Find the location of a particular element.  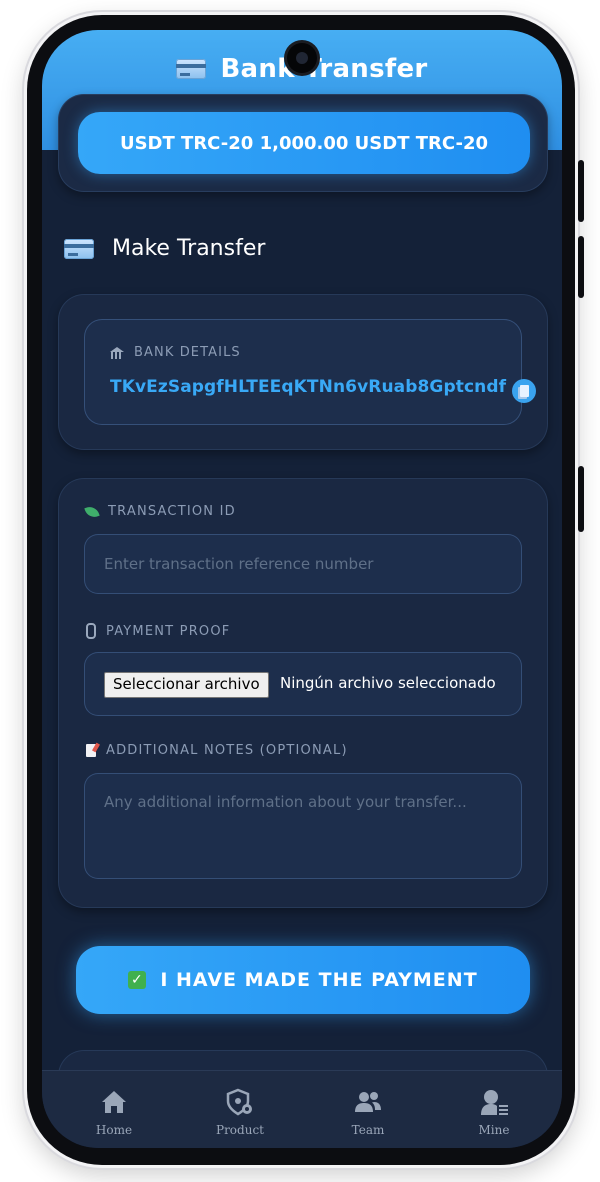

bank-icon is located at coordinates (117, 352).